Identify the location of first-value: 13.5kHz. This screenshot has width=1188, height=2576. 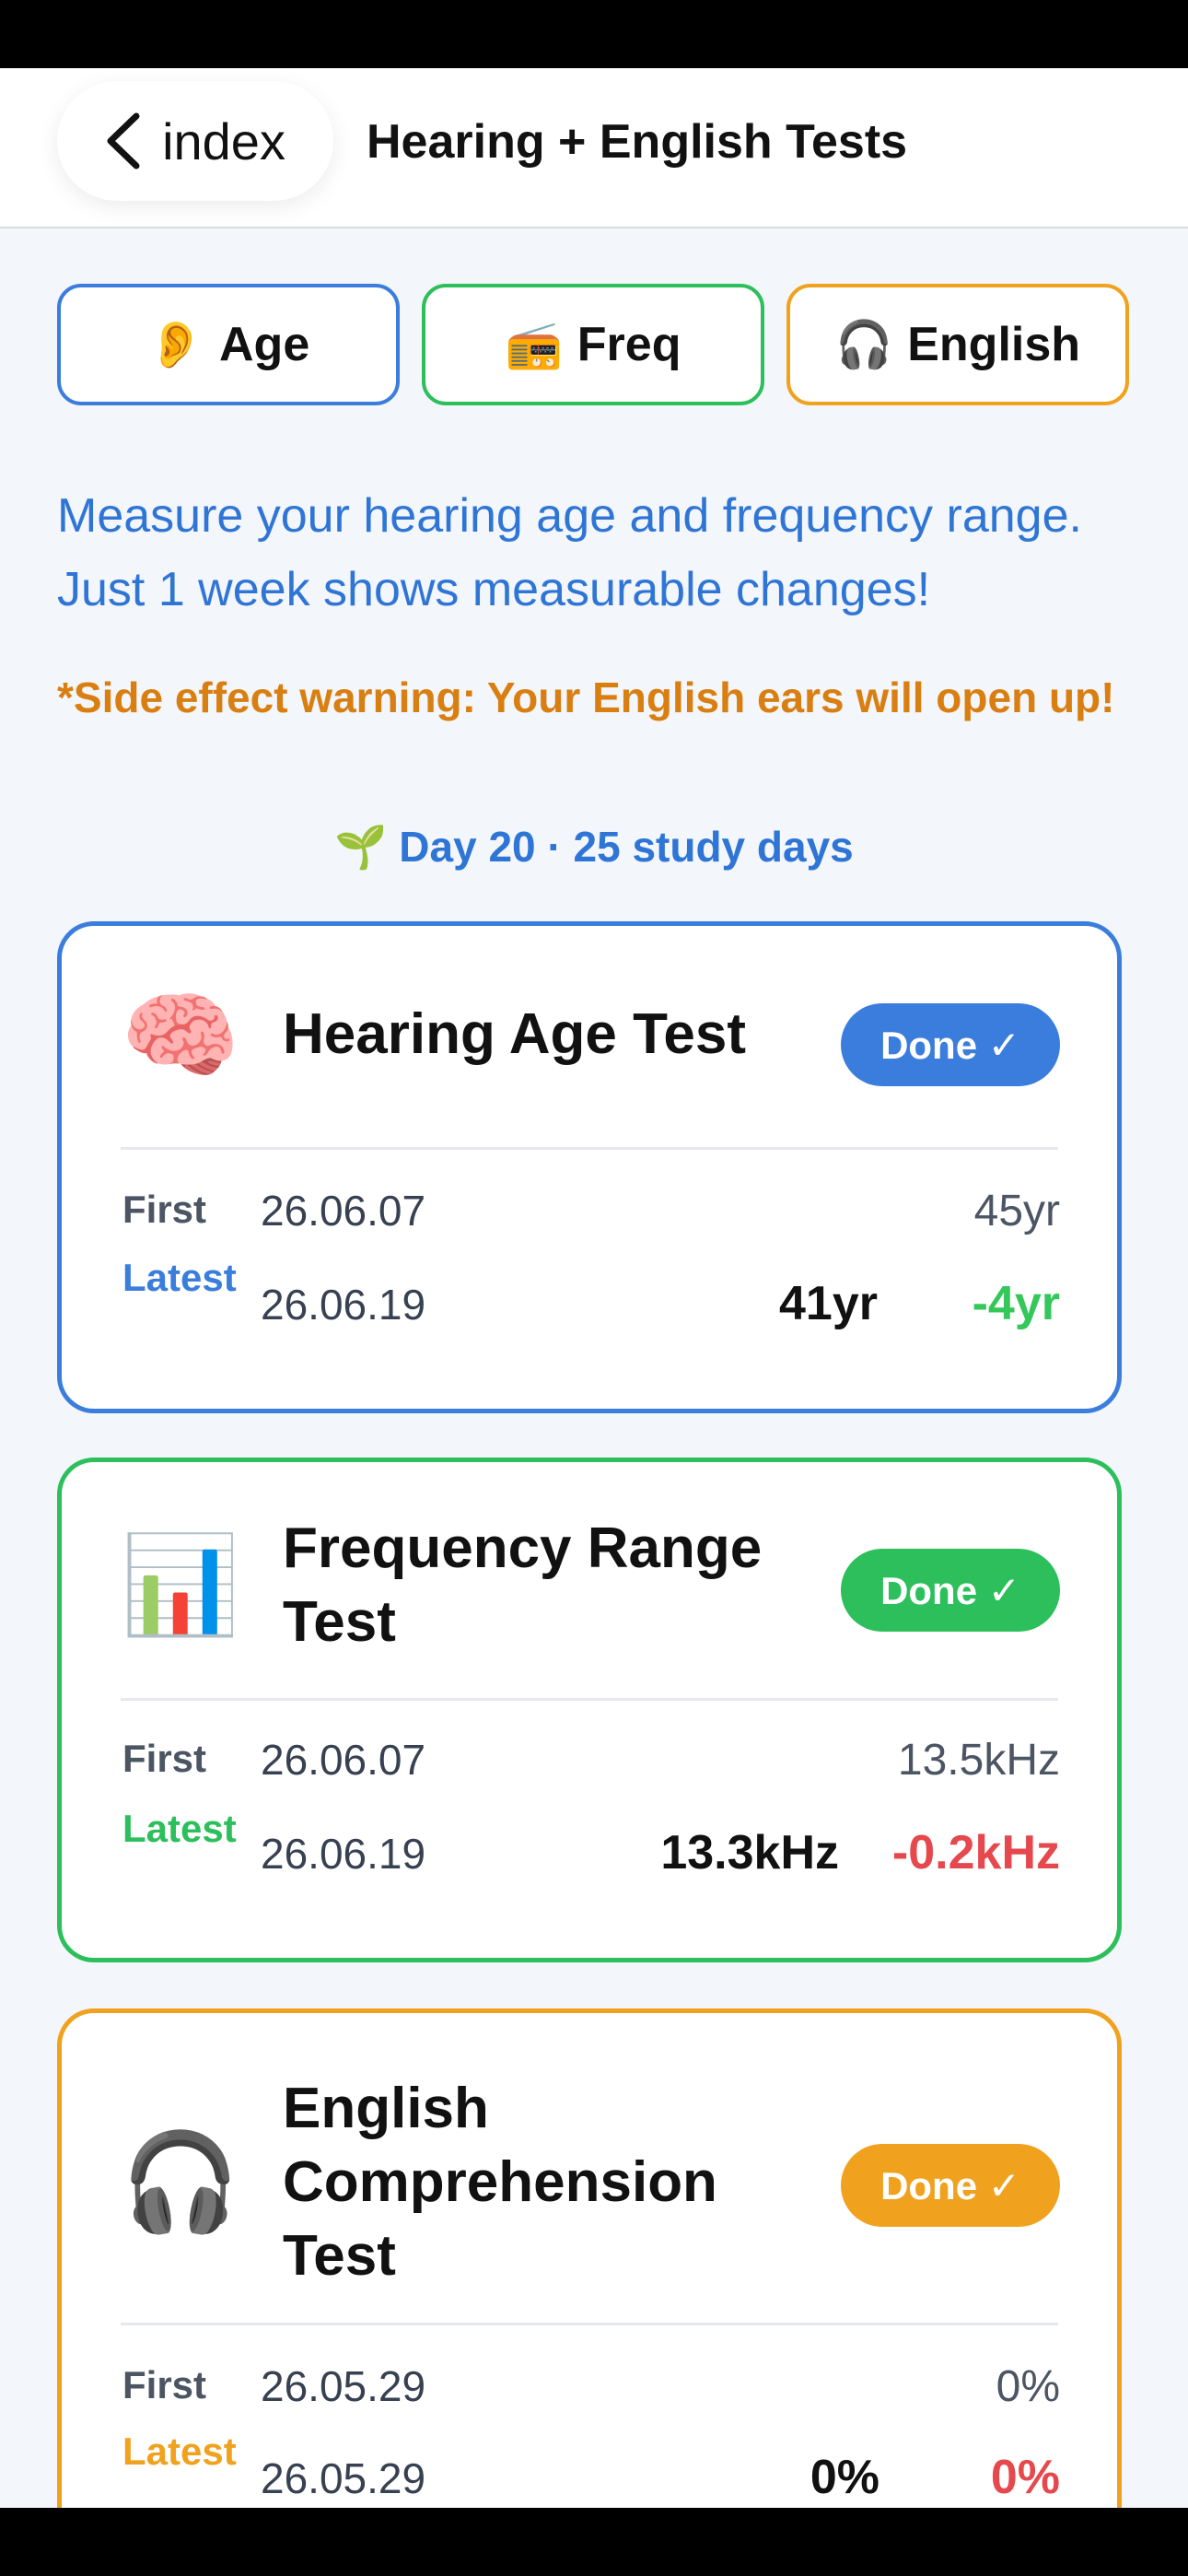
(979, 1760).